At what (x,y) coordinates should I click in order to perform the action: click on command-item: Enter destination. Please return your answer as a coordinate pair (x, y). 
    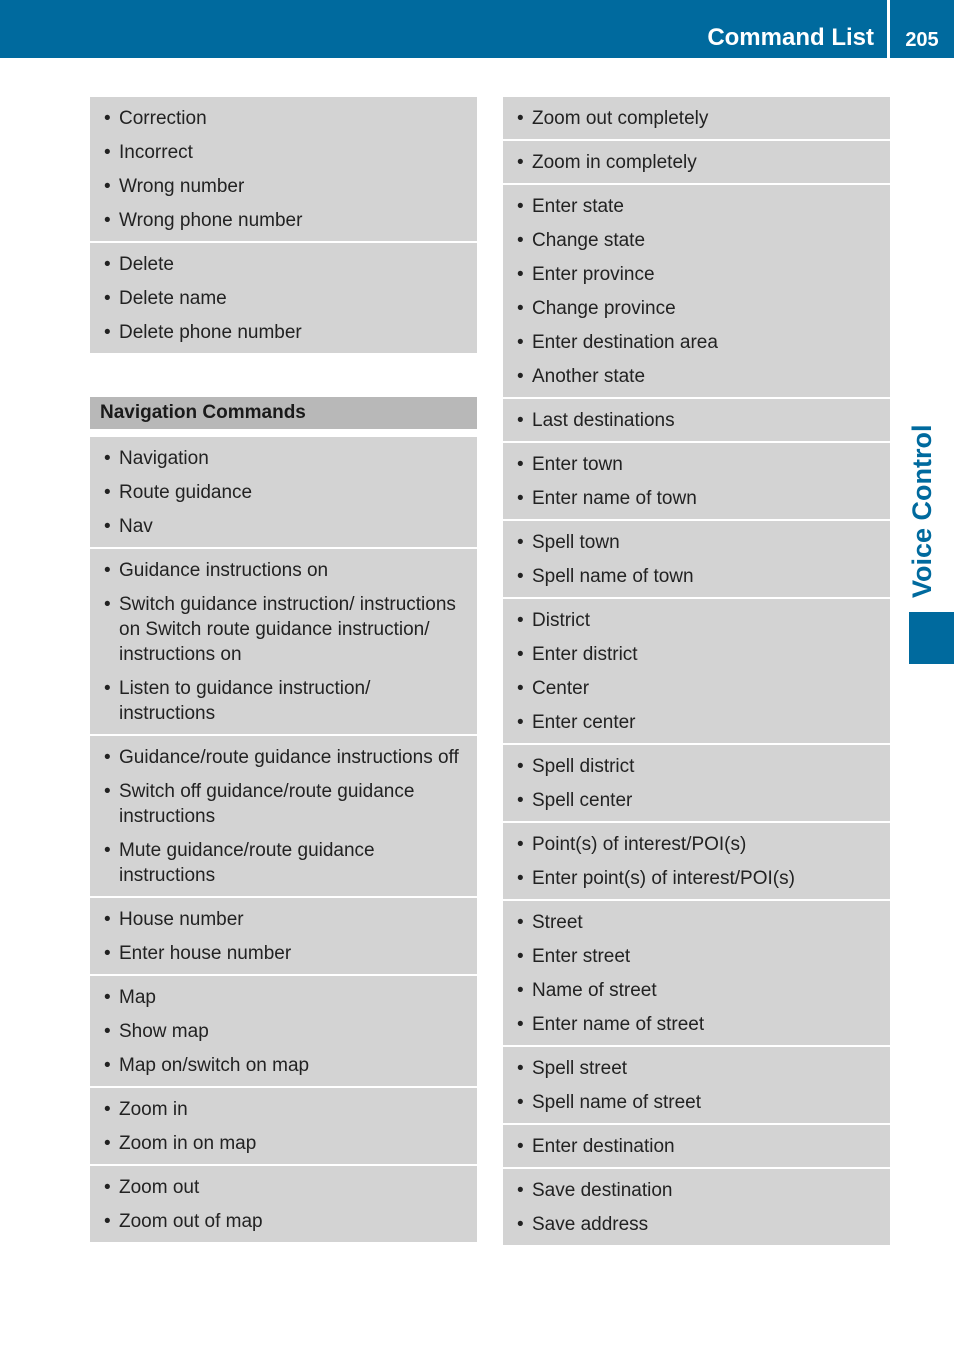
    Looking at the image, I should click on (698, 1146).